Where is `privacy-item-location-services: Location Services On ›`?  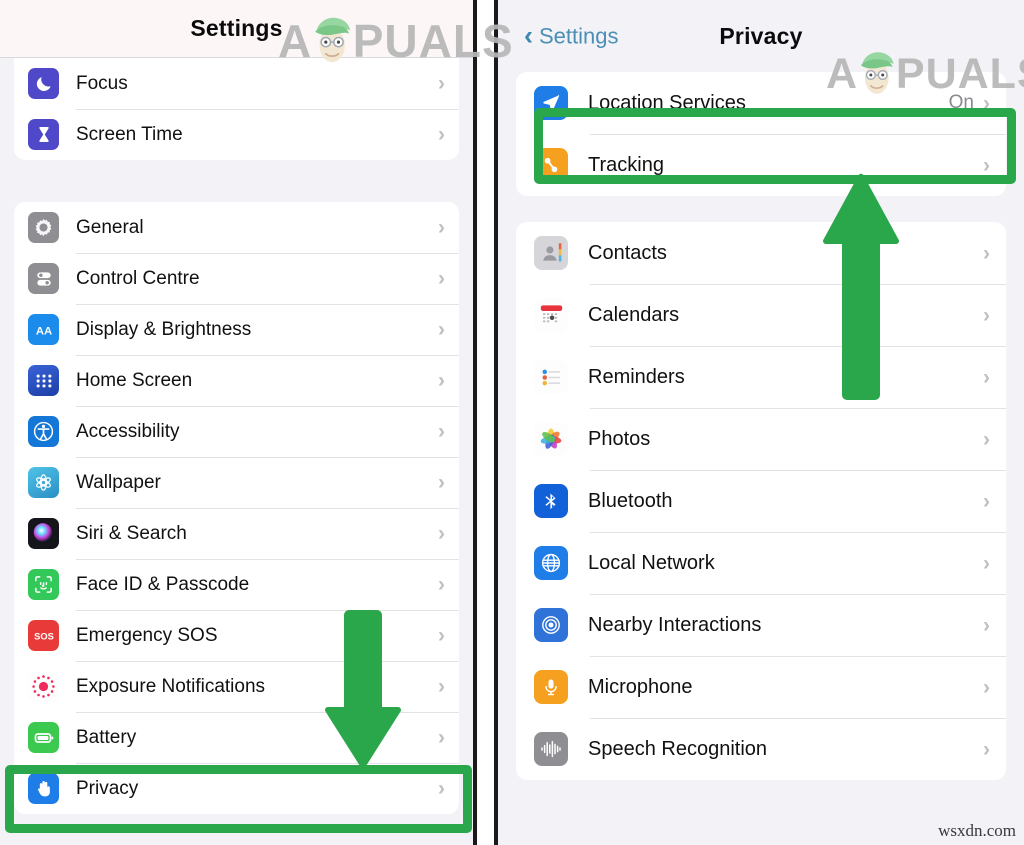 privacy-item-location-services: Location Services On › is located at coordinates (761, 103).